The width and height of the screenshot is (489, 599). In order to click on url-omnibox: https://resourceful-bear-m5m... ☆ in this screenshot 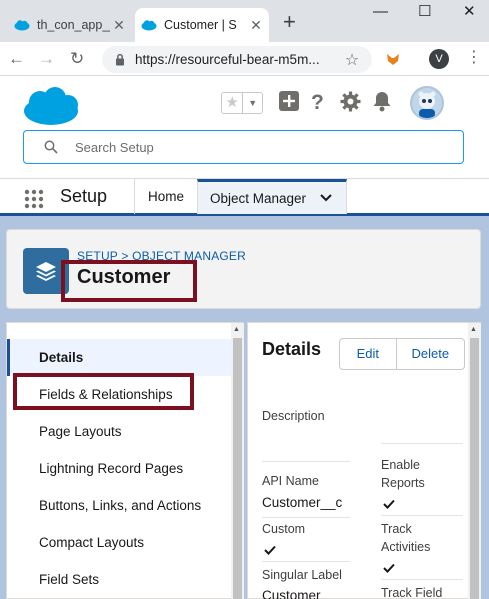, I will do `click(237, 59)`.